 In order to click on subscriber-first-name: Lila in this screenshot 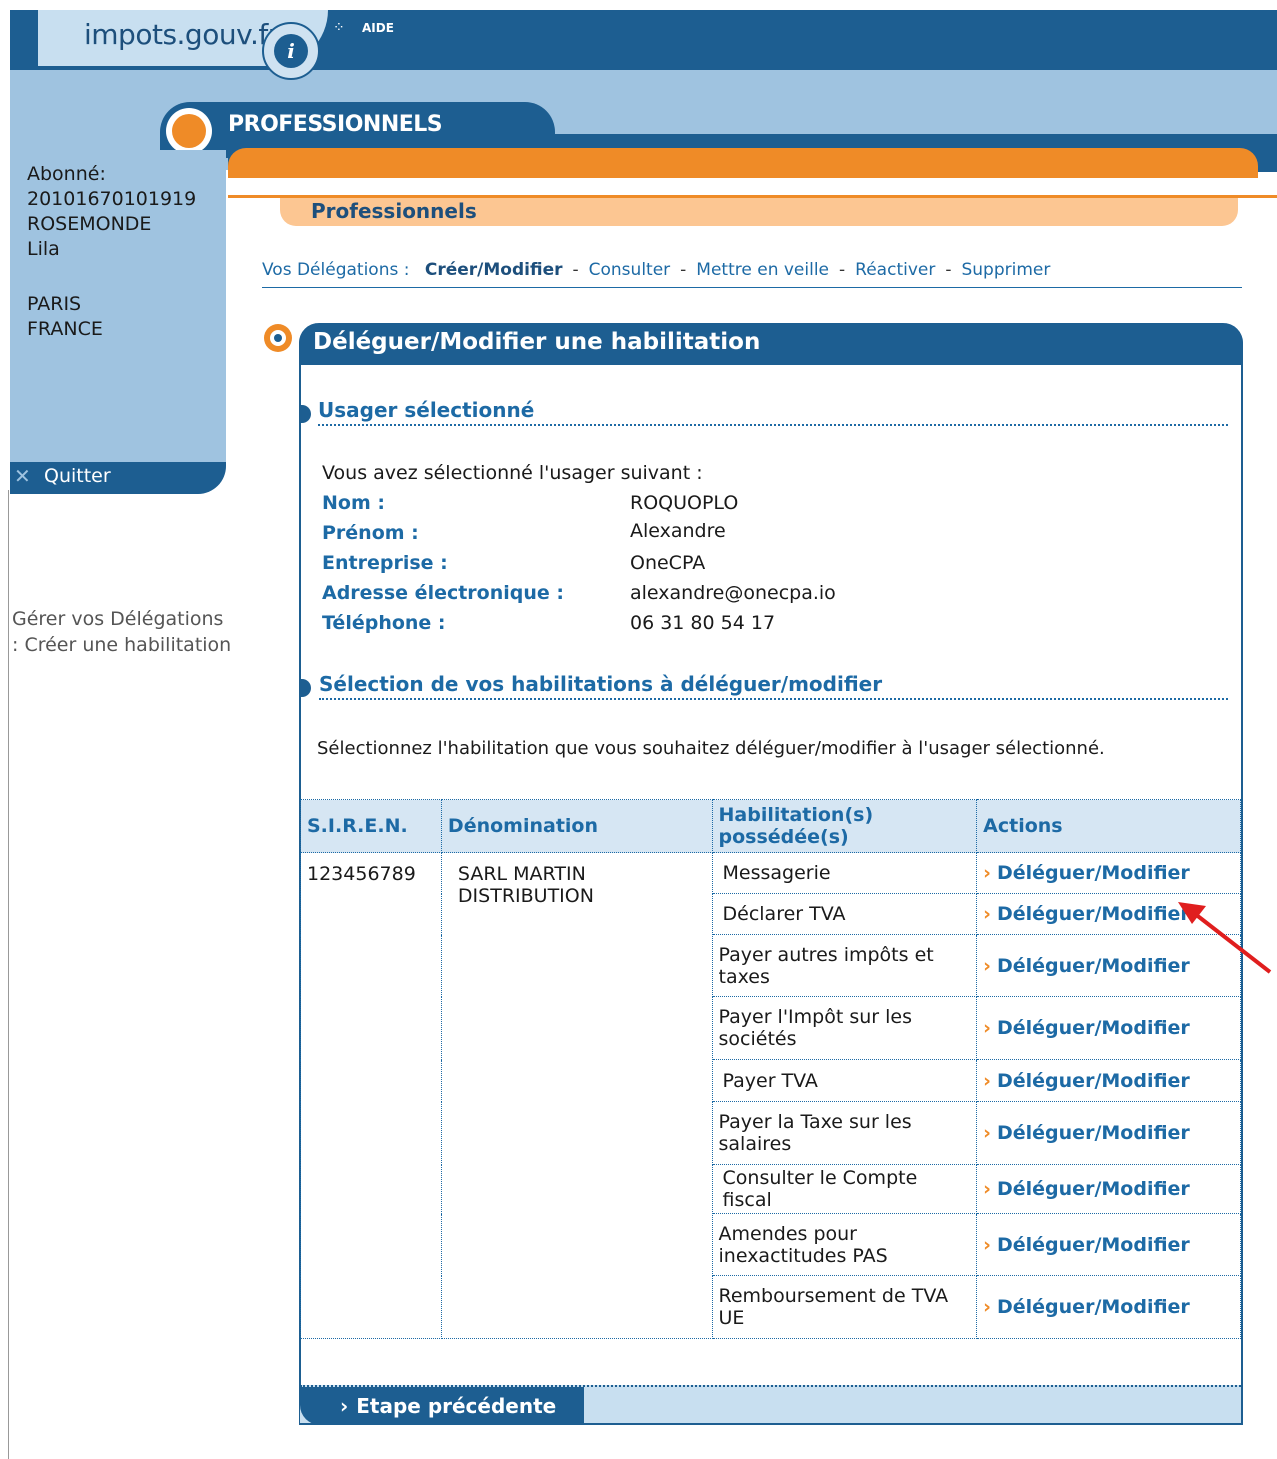, I will do `click(43, 249)`.